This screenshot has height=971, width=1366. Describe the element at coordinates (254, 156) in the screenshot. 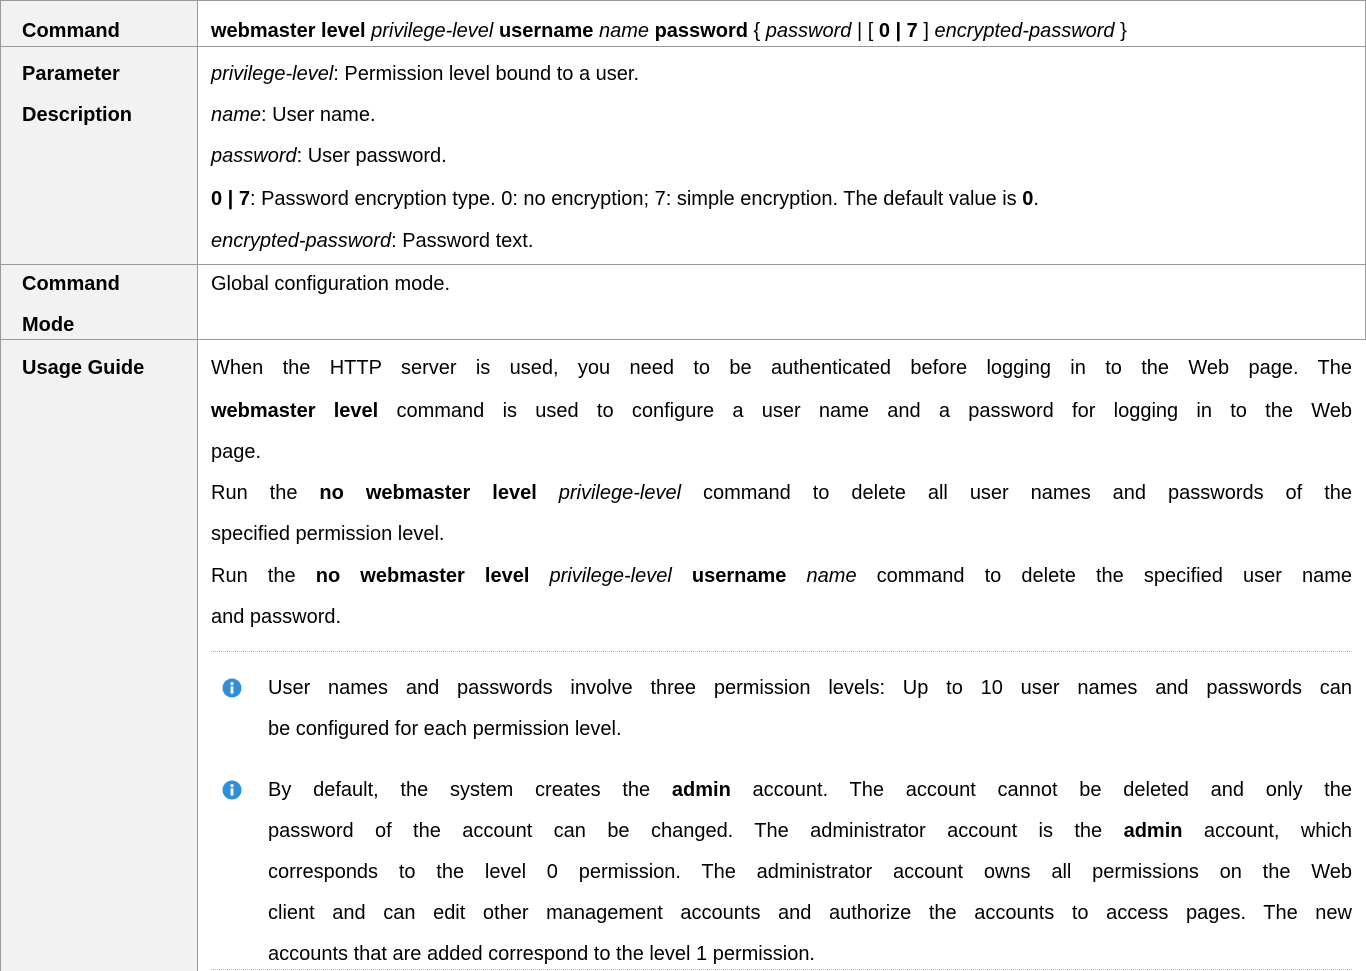

I see `param-name: password` at that location.